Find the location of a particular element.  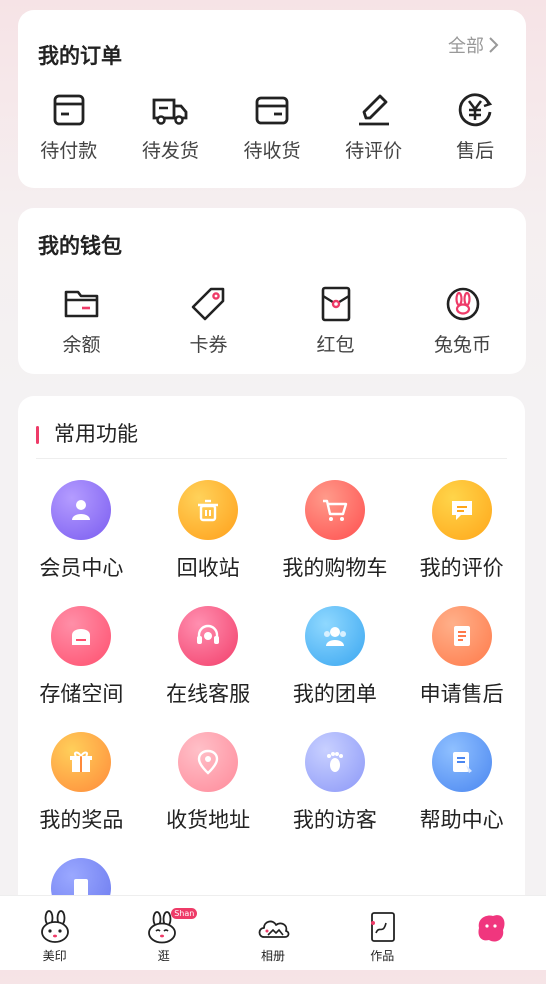

storage-icon is located at coordinates (81, 636).